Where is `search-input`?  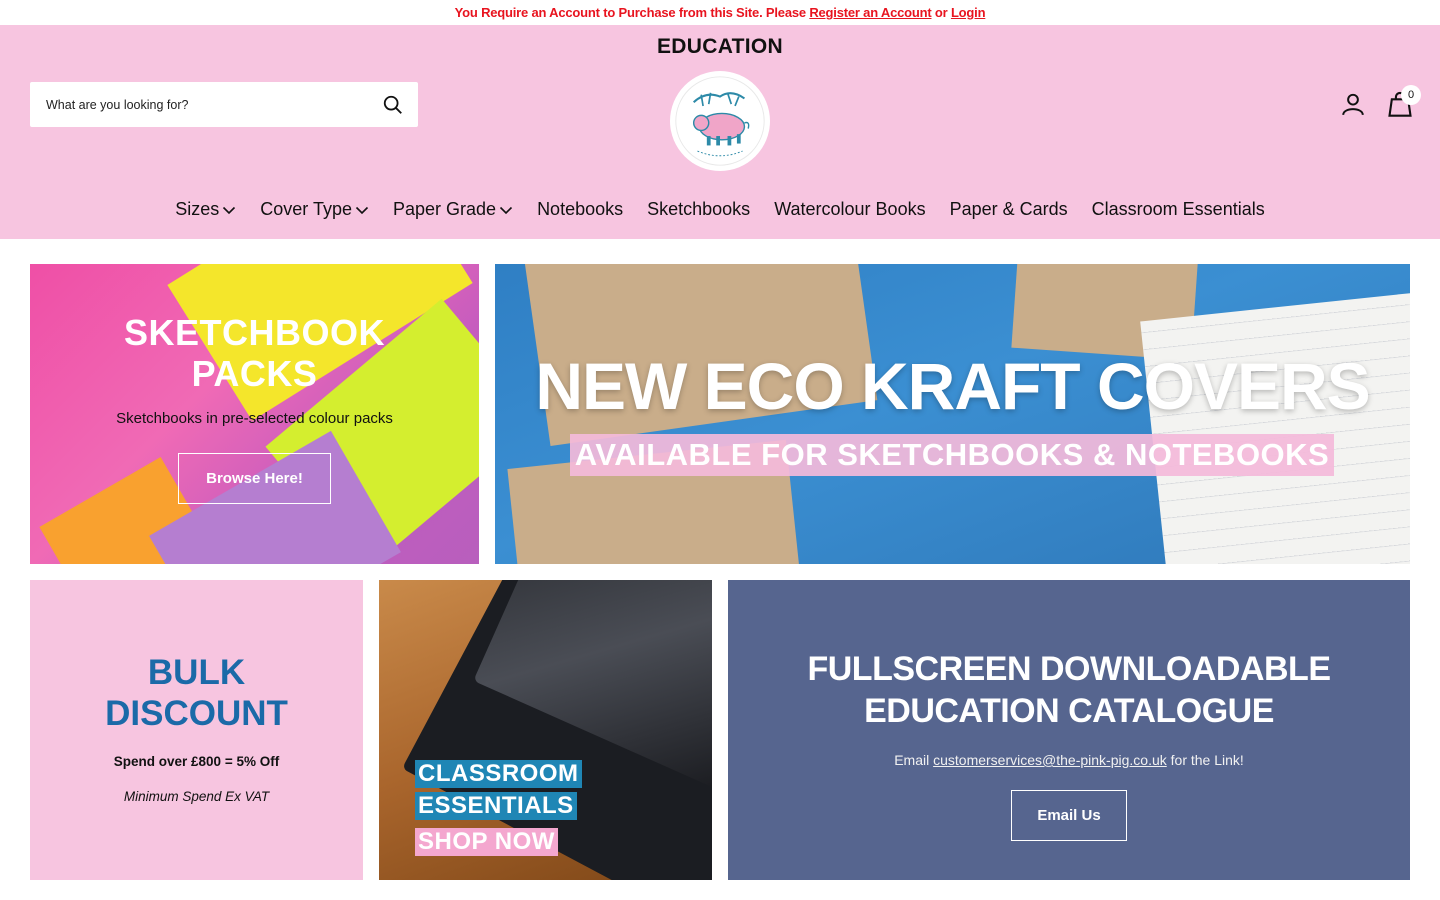
search-input is located at coordinates (199, 104).